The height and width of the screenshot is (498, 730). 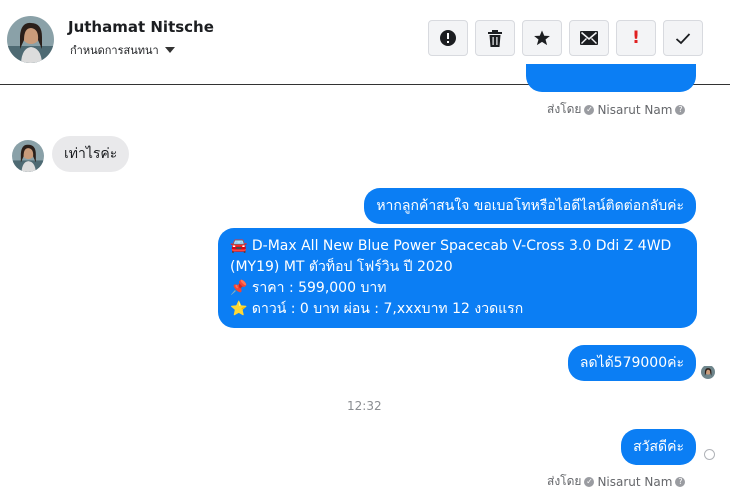 I want to click on caret-down-icon, so click(x=169, y=50).